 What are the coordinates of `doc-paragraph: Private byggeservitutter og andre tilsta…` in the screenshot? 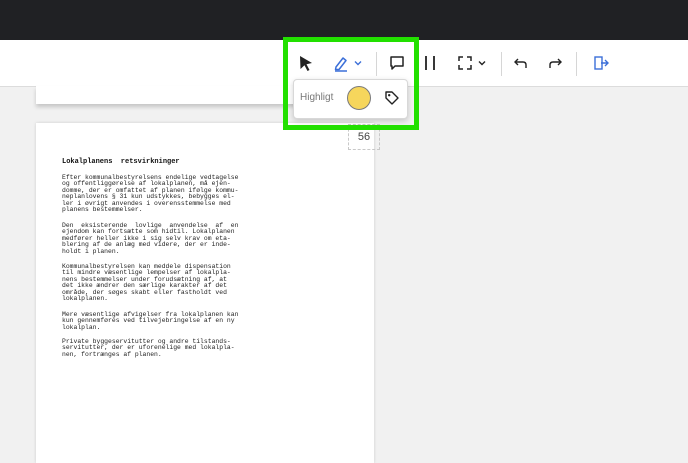 It's located at (148, 348).